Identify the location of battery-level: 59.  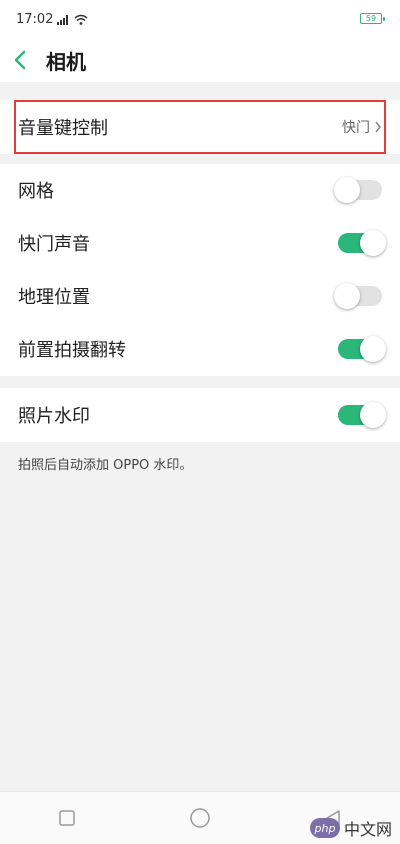
(371, 18).